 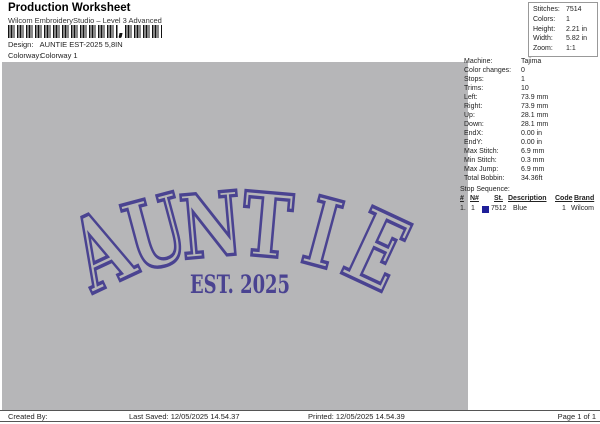 I want to click on machine-row: Max Stitch: 6.9 mm, so click(x=532, y=151).